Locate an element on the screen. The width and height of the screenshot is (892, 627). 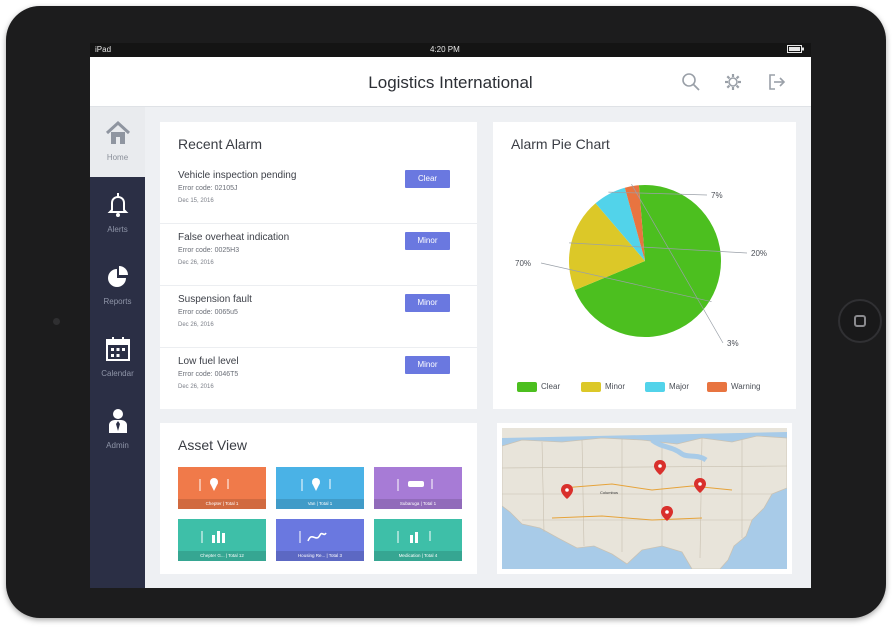
sidebar-label-calendar: Calendar is located at coordinates (117, 373).